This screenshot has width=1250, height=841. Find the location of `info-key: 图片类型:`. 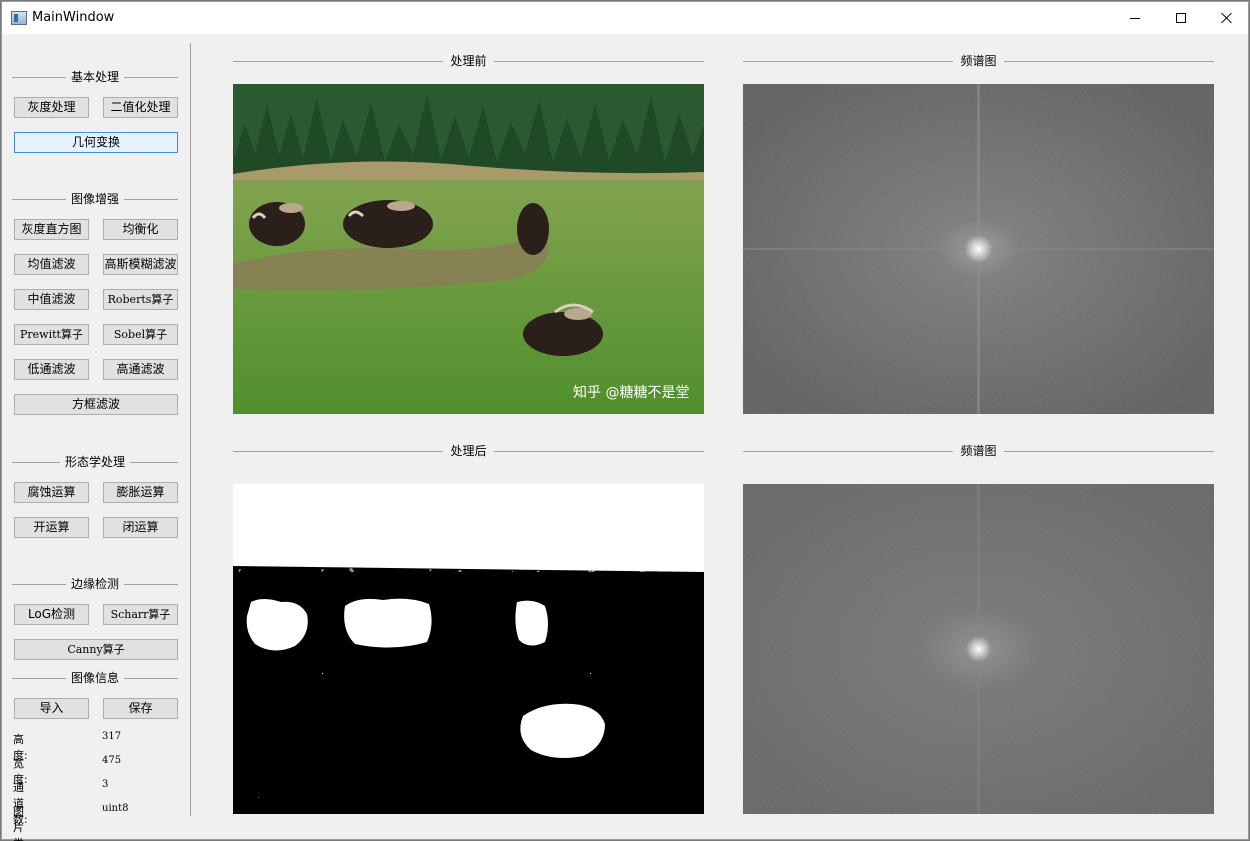

info-key: 图片类型: is located at coordinates (18, 823).